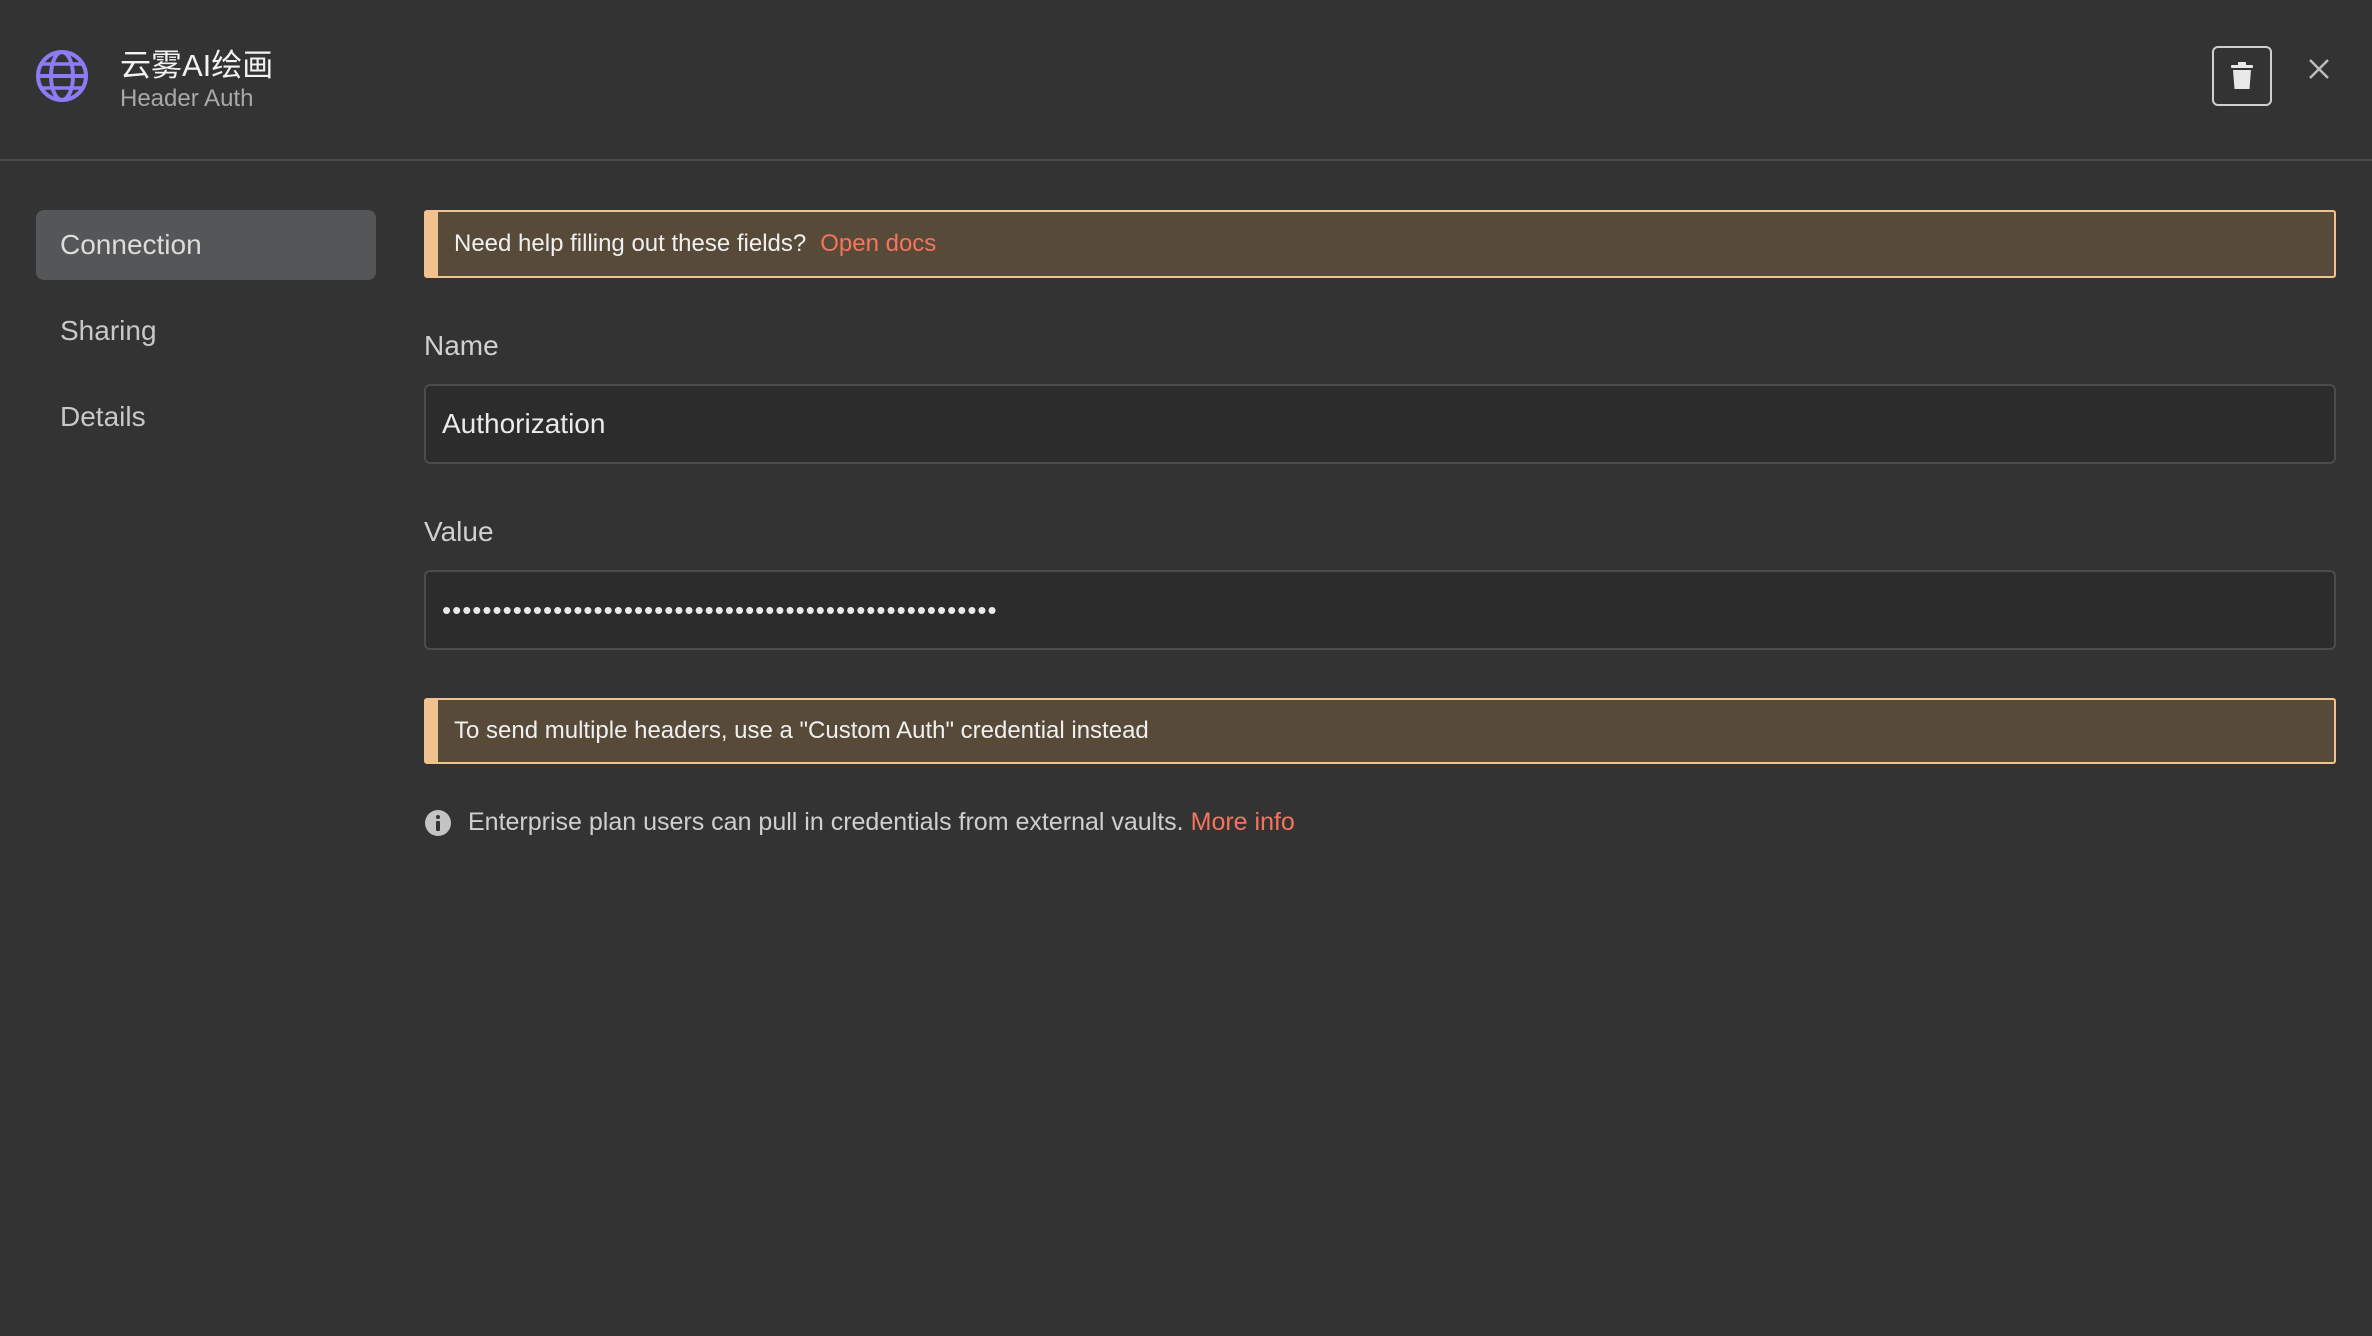 Image resolution: width=2372 pixels, height=1336 pixels. I want to click on delete-credential-button, so click(2242, 76).